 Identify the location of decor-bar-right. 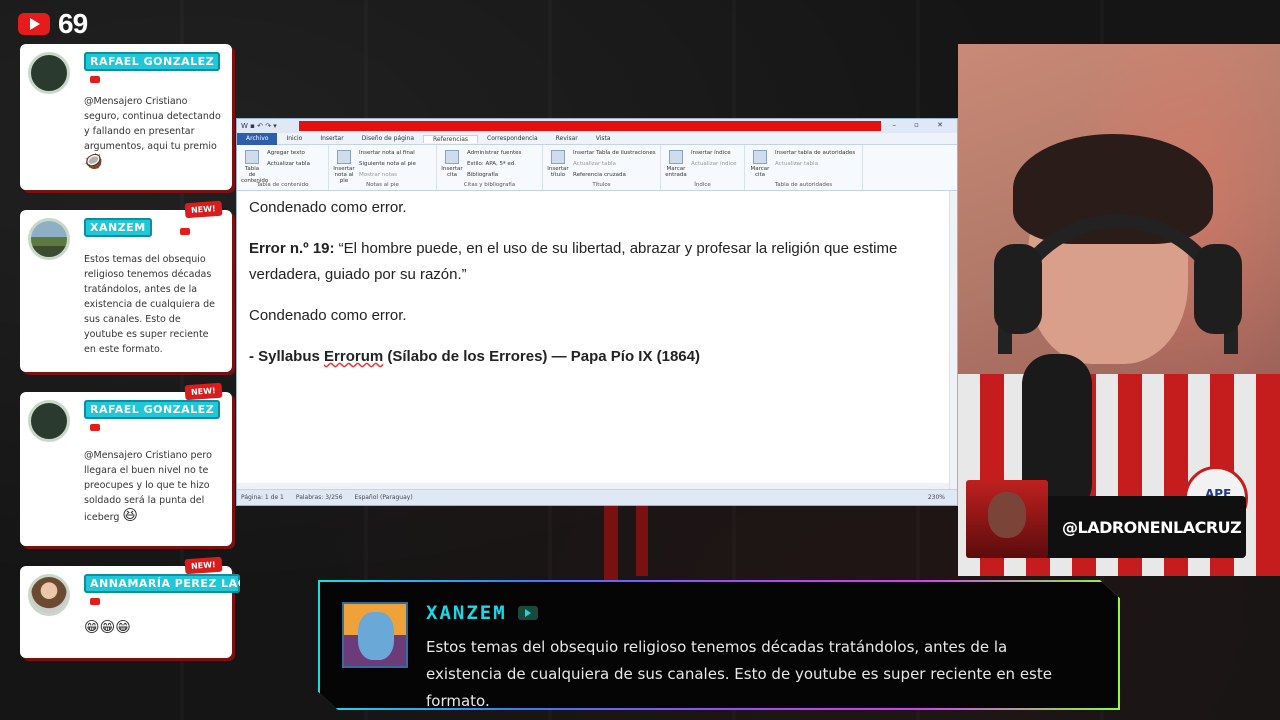
(642, 541).